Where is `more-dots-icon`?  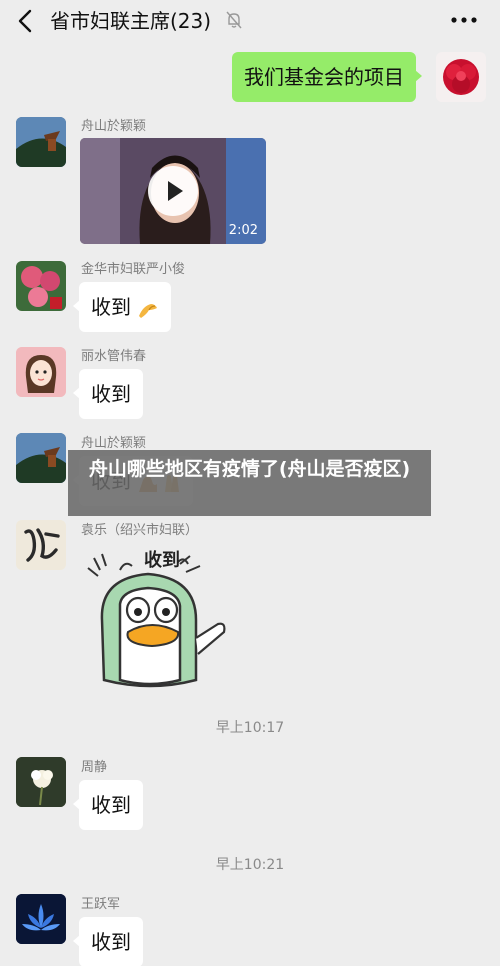
more-dots-icon is located at coordinates (464, 20).